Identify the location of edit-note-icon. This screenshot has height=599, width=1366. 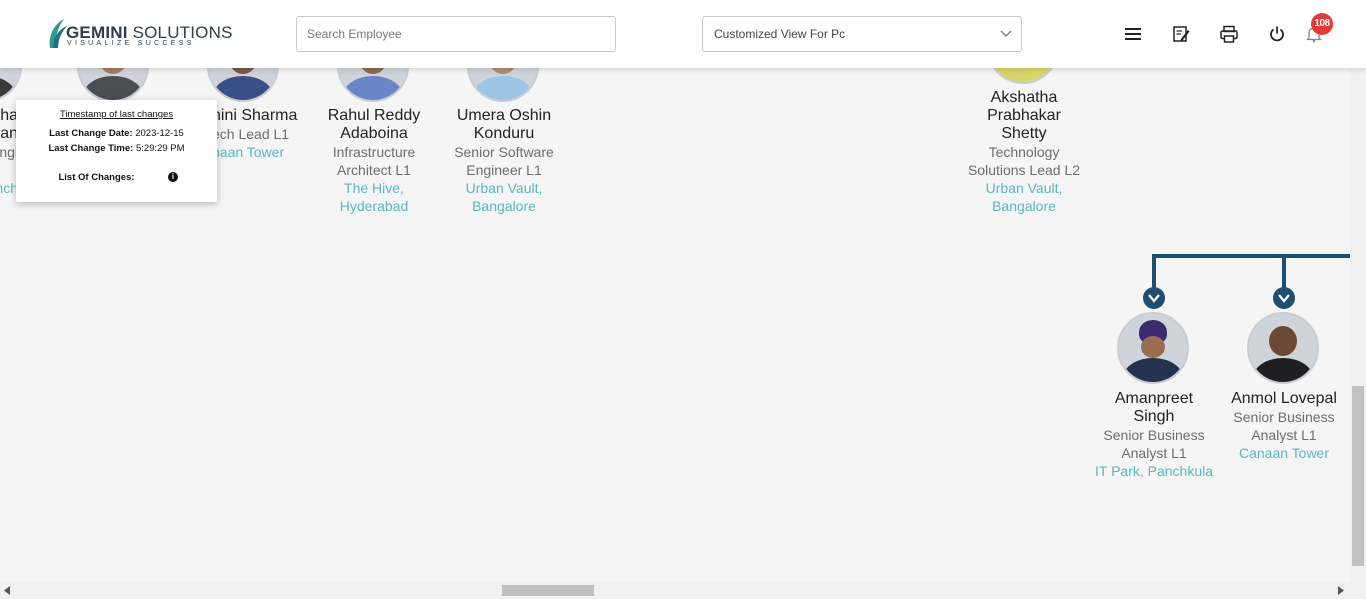
(1181, 34).